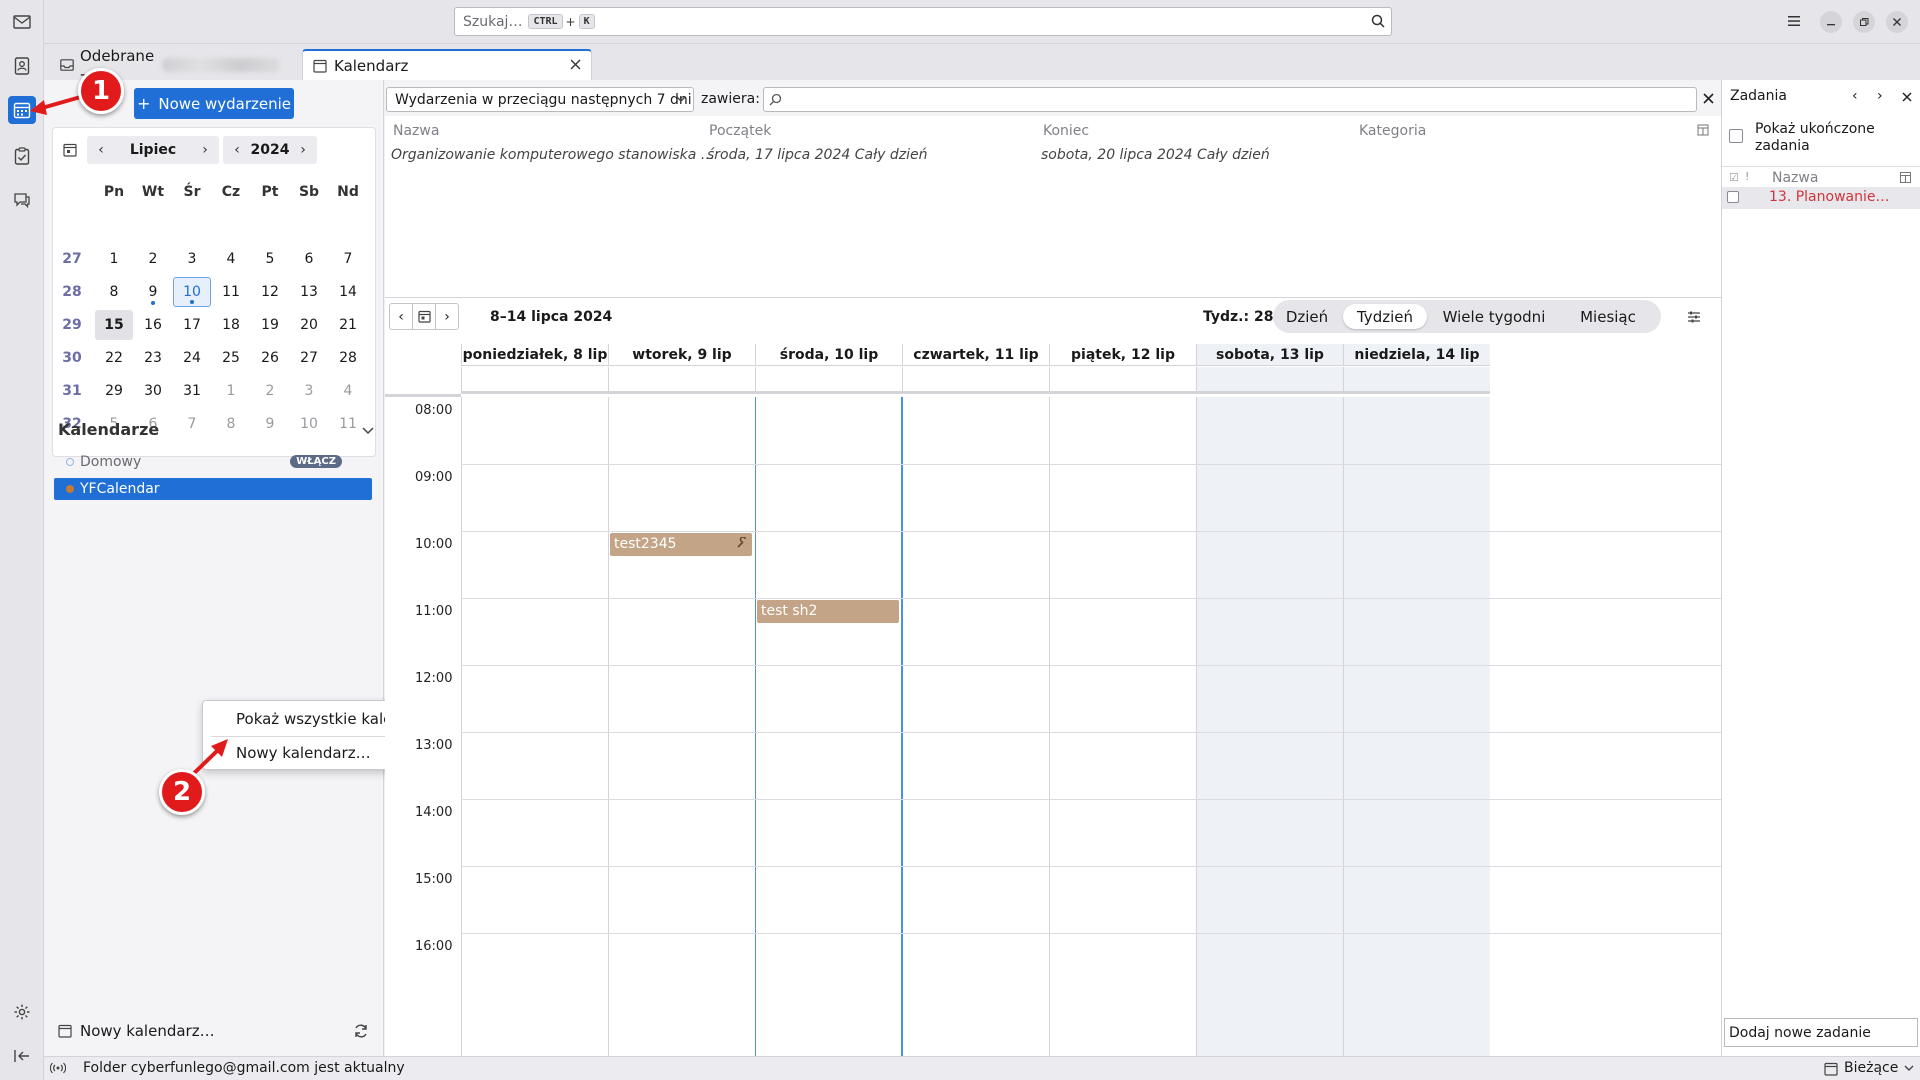 The width and height of the screenshot is (1920, 1080). What do you see at coordinates (101, 150) in the screenshot?
I see `prev-month-icon: ‹` at bounding box center [101, 150].